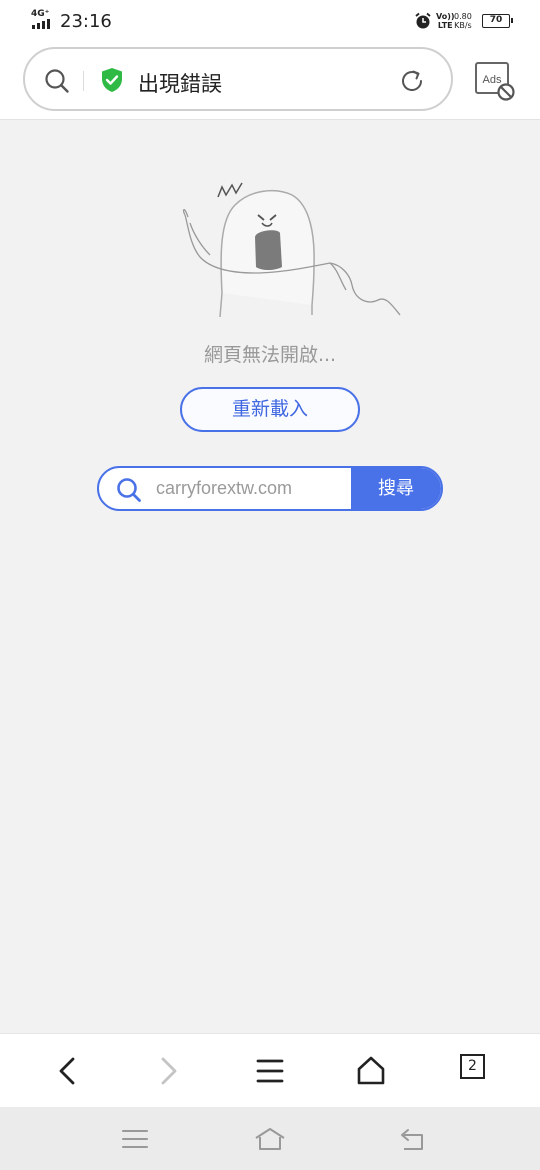 This screenshot has height=1170, width=540. Describe the element at coordinates (412, 1139) in the screenshot. I see `system-back-icon` at that location.